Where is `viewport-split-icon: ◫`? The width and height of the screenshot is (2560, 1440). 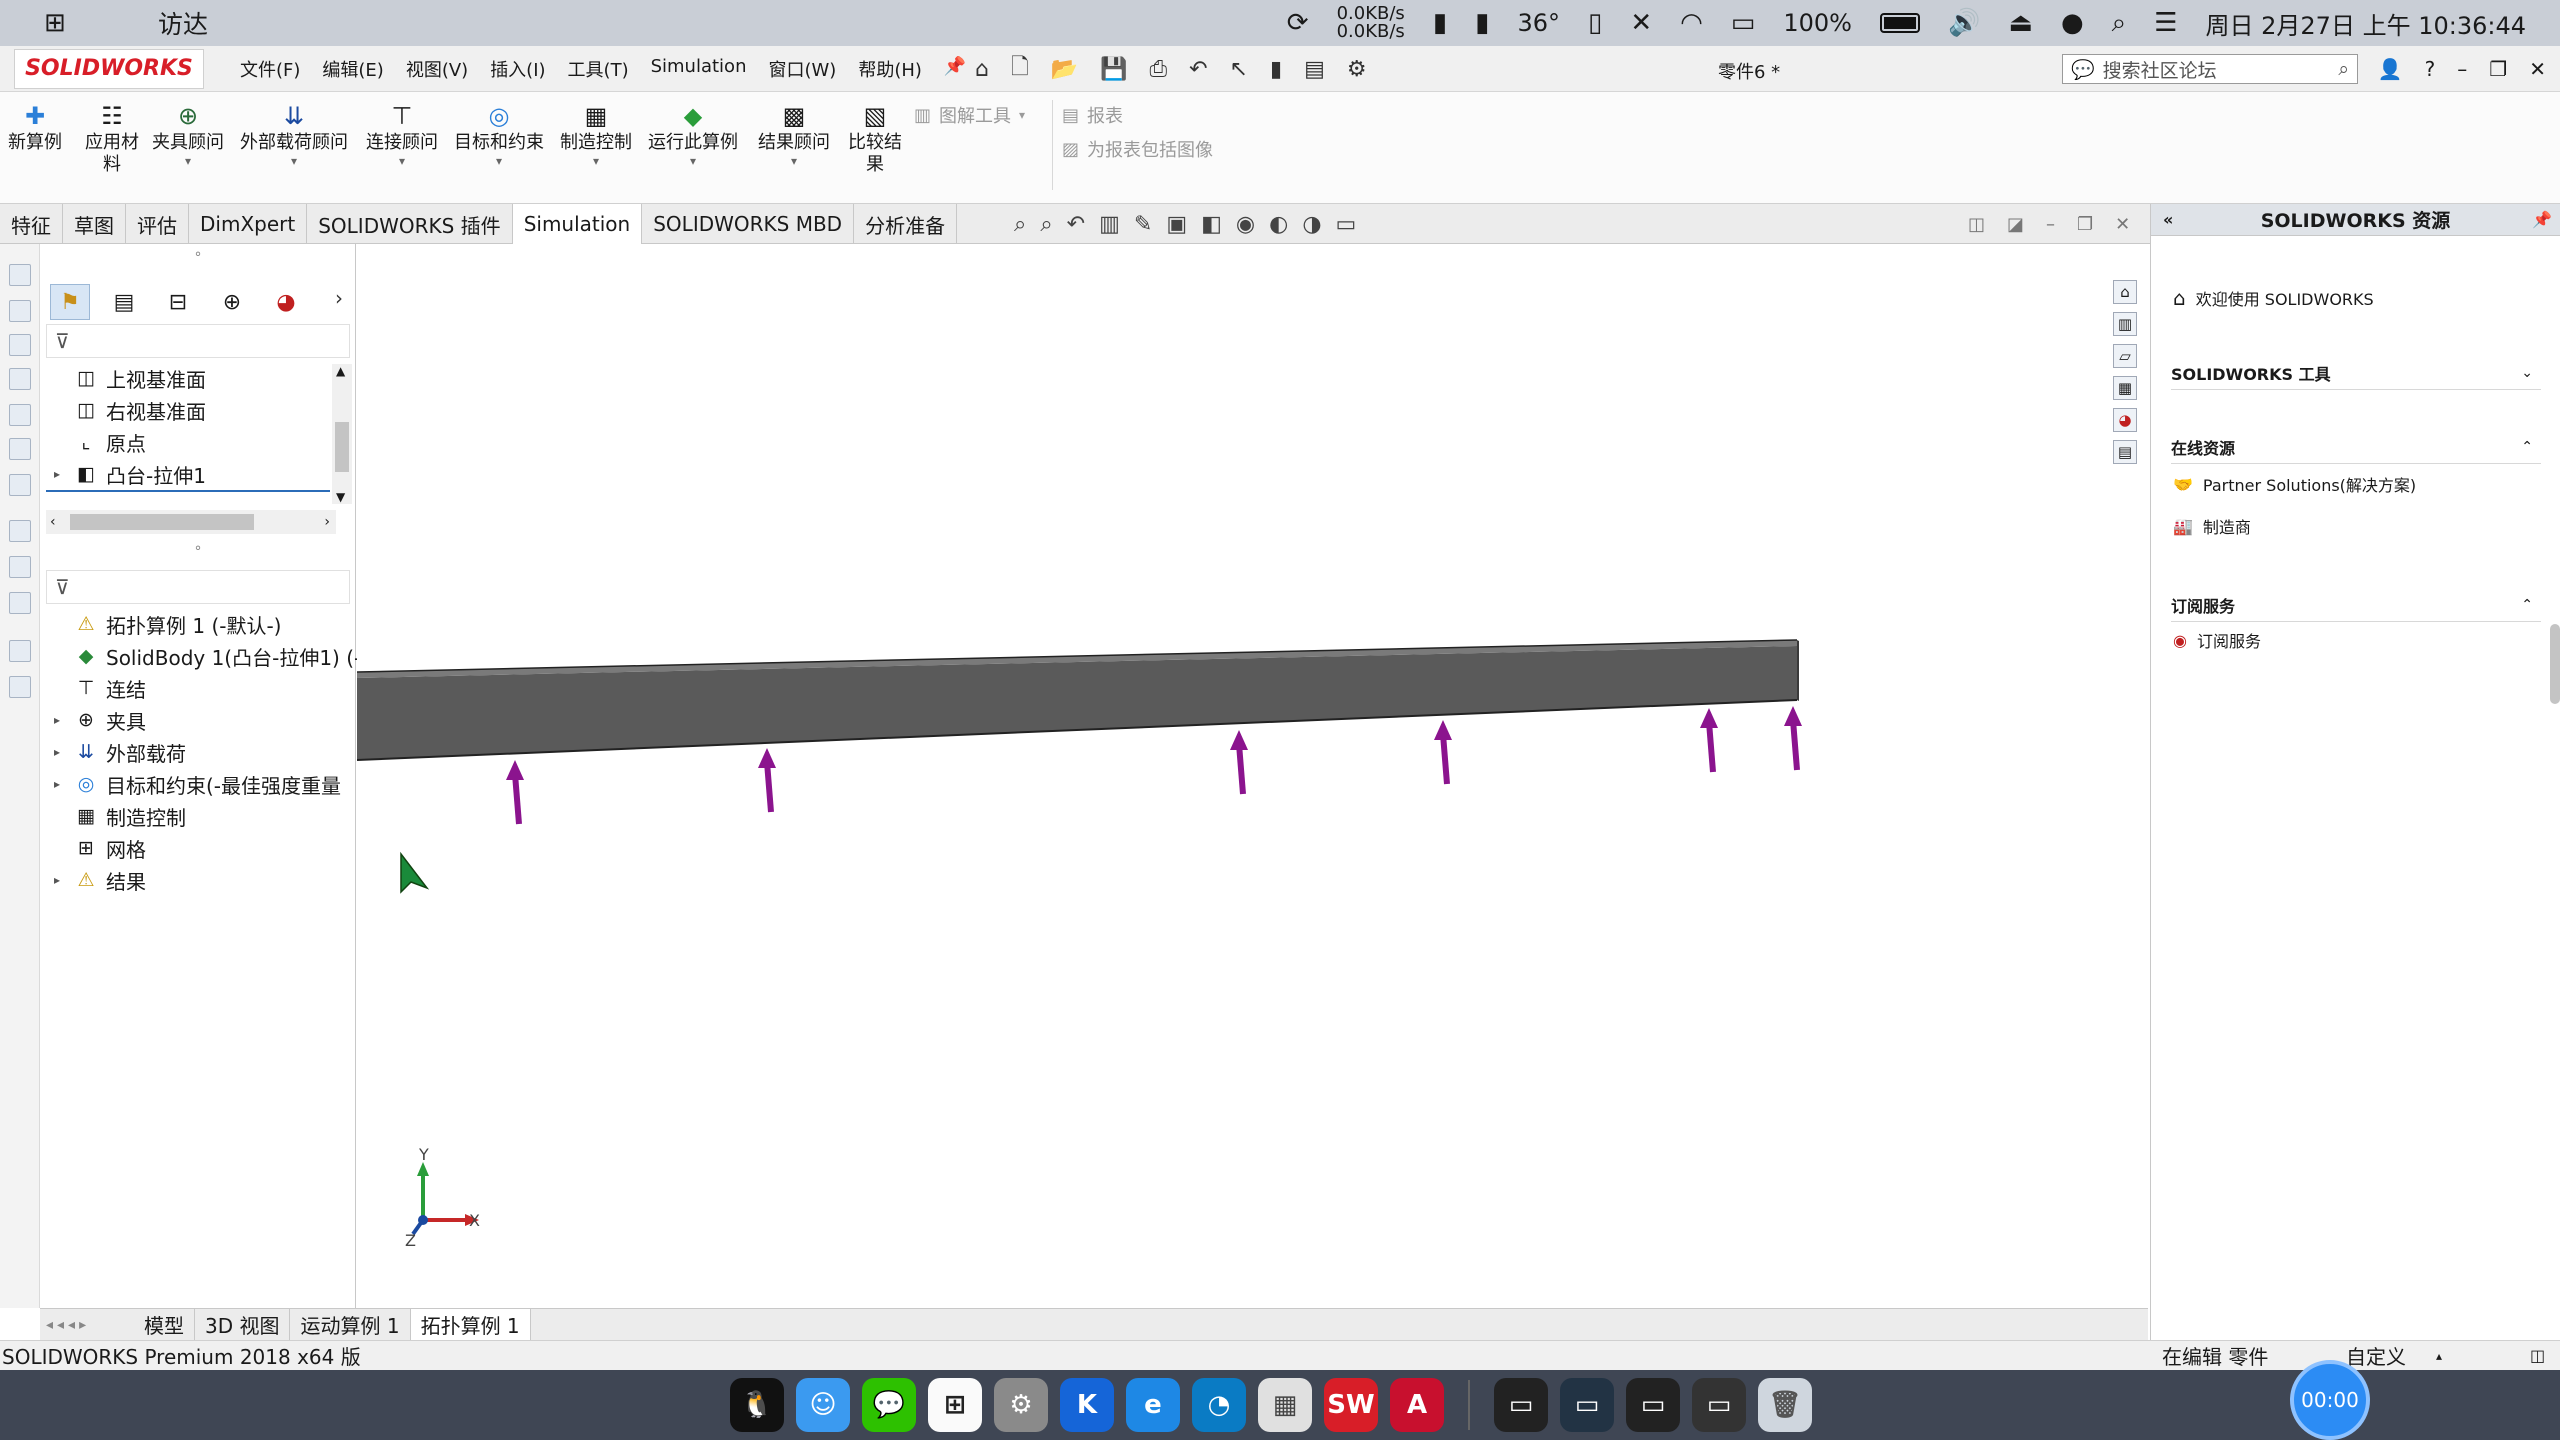 viewport-split-icon: ◫ is located at coordinates (1976, 224).